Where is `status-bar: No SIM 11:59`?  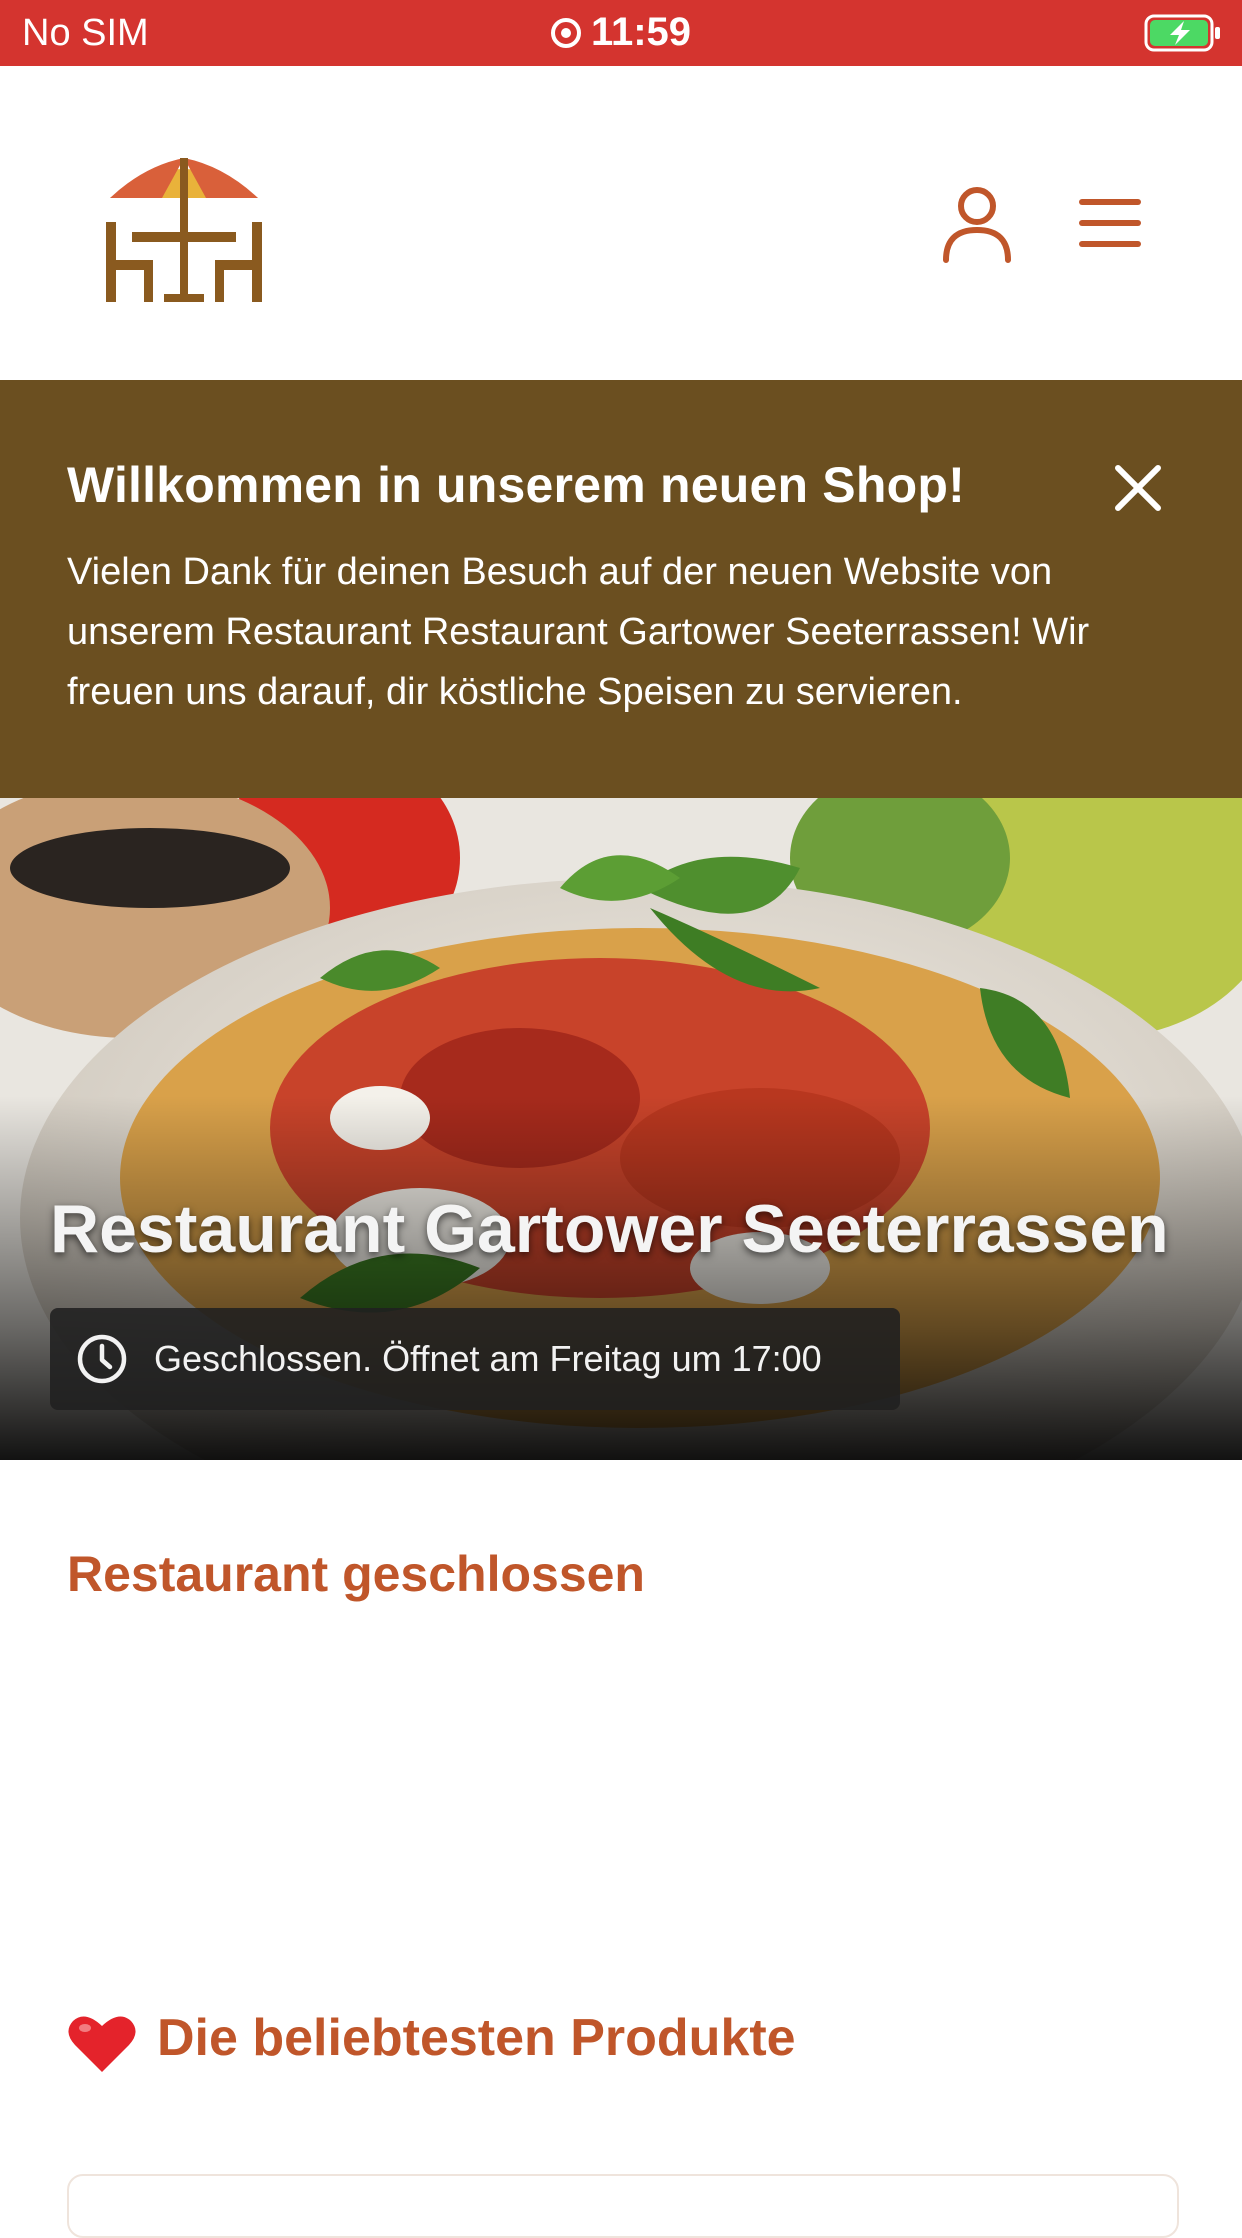
status-bar: No SIM 11:59 is located at coordinates (621, 33).